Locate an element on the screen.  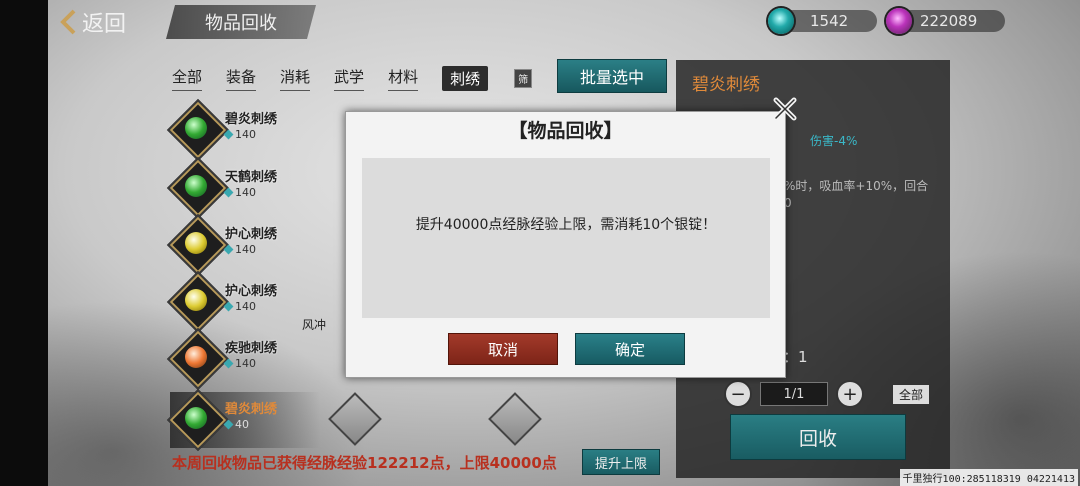
category-tabs: 全部 装备 消耗 武学 材料 刺绣 筛 is located at coordinates (352, 78).